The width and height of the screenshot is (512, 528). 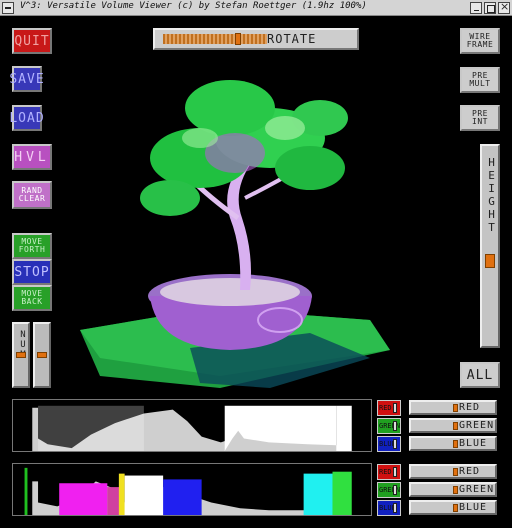 I want to click on stop-button: STOP, so click(x=32, y=272).